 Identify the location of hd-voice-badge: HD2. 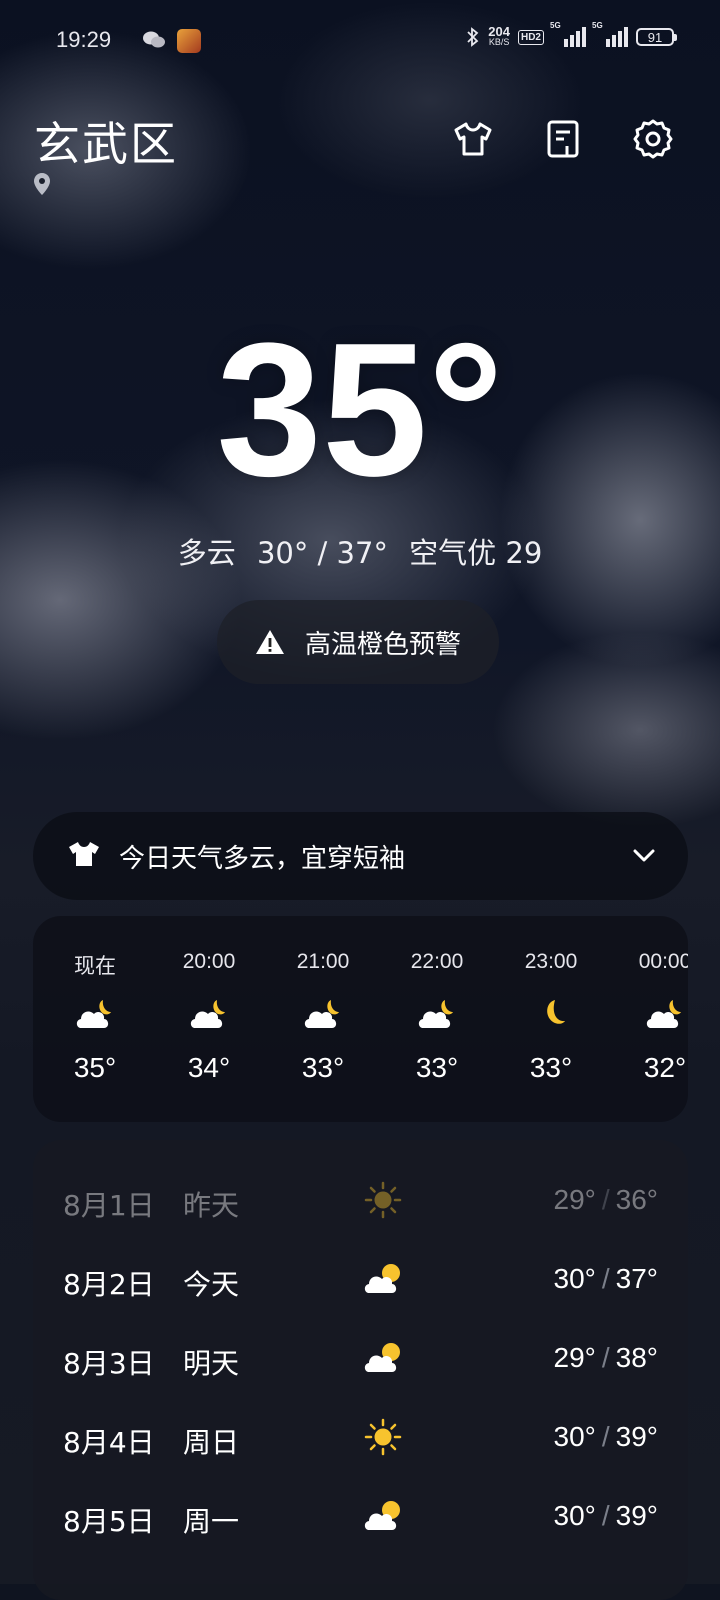
(530, 37).